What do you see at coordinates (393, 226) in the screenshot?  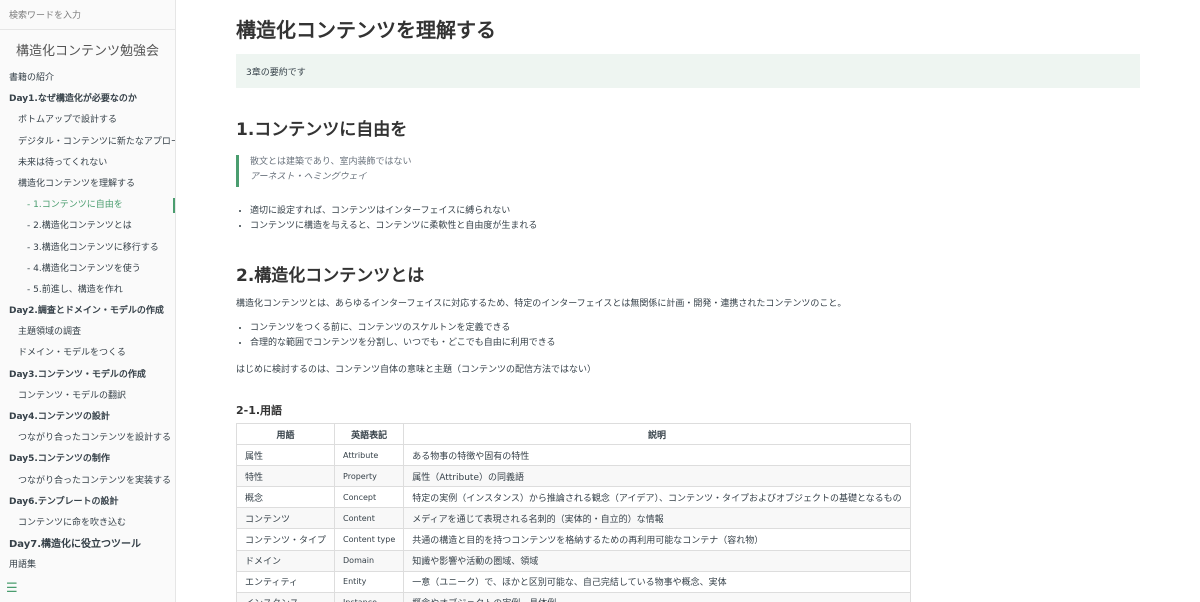 I see `list-item: コンテンツに構造を与えると、コンテンツに柔軟性と自由度が生まれる` at bounding box center [393, 226].